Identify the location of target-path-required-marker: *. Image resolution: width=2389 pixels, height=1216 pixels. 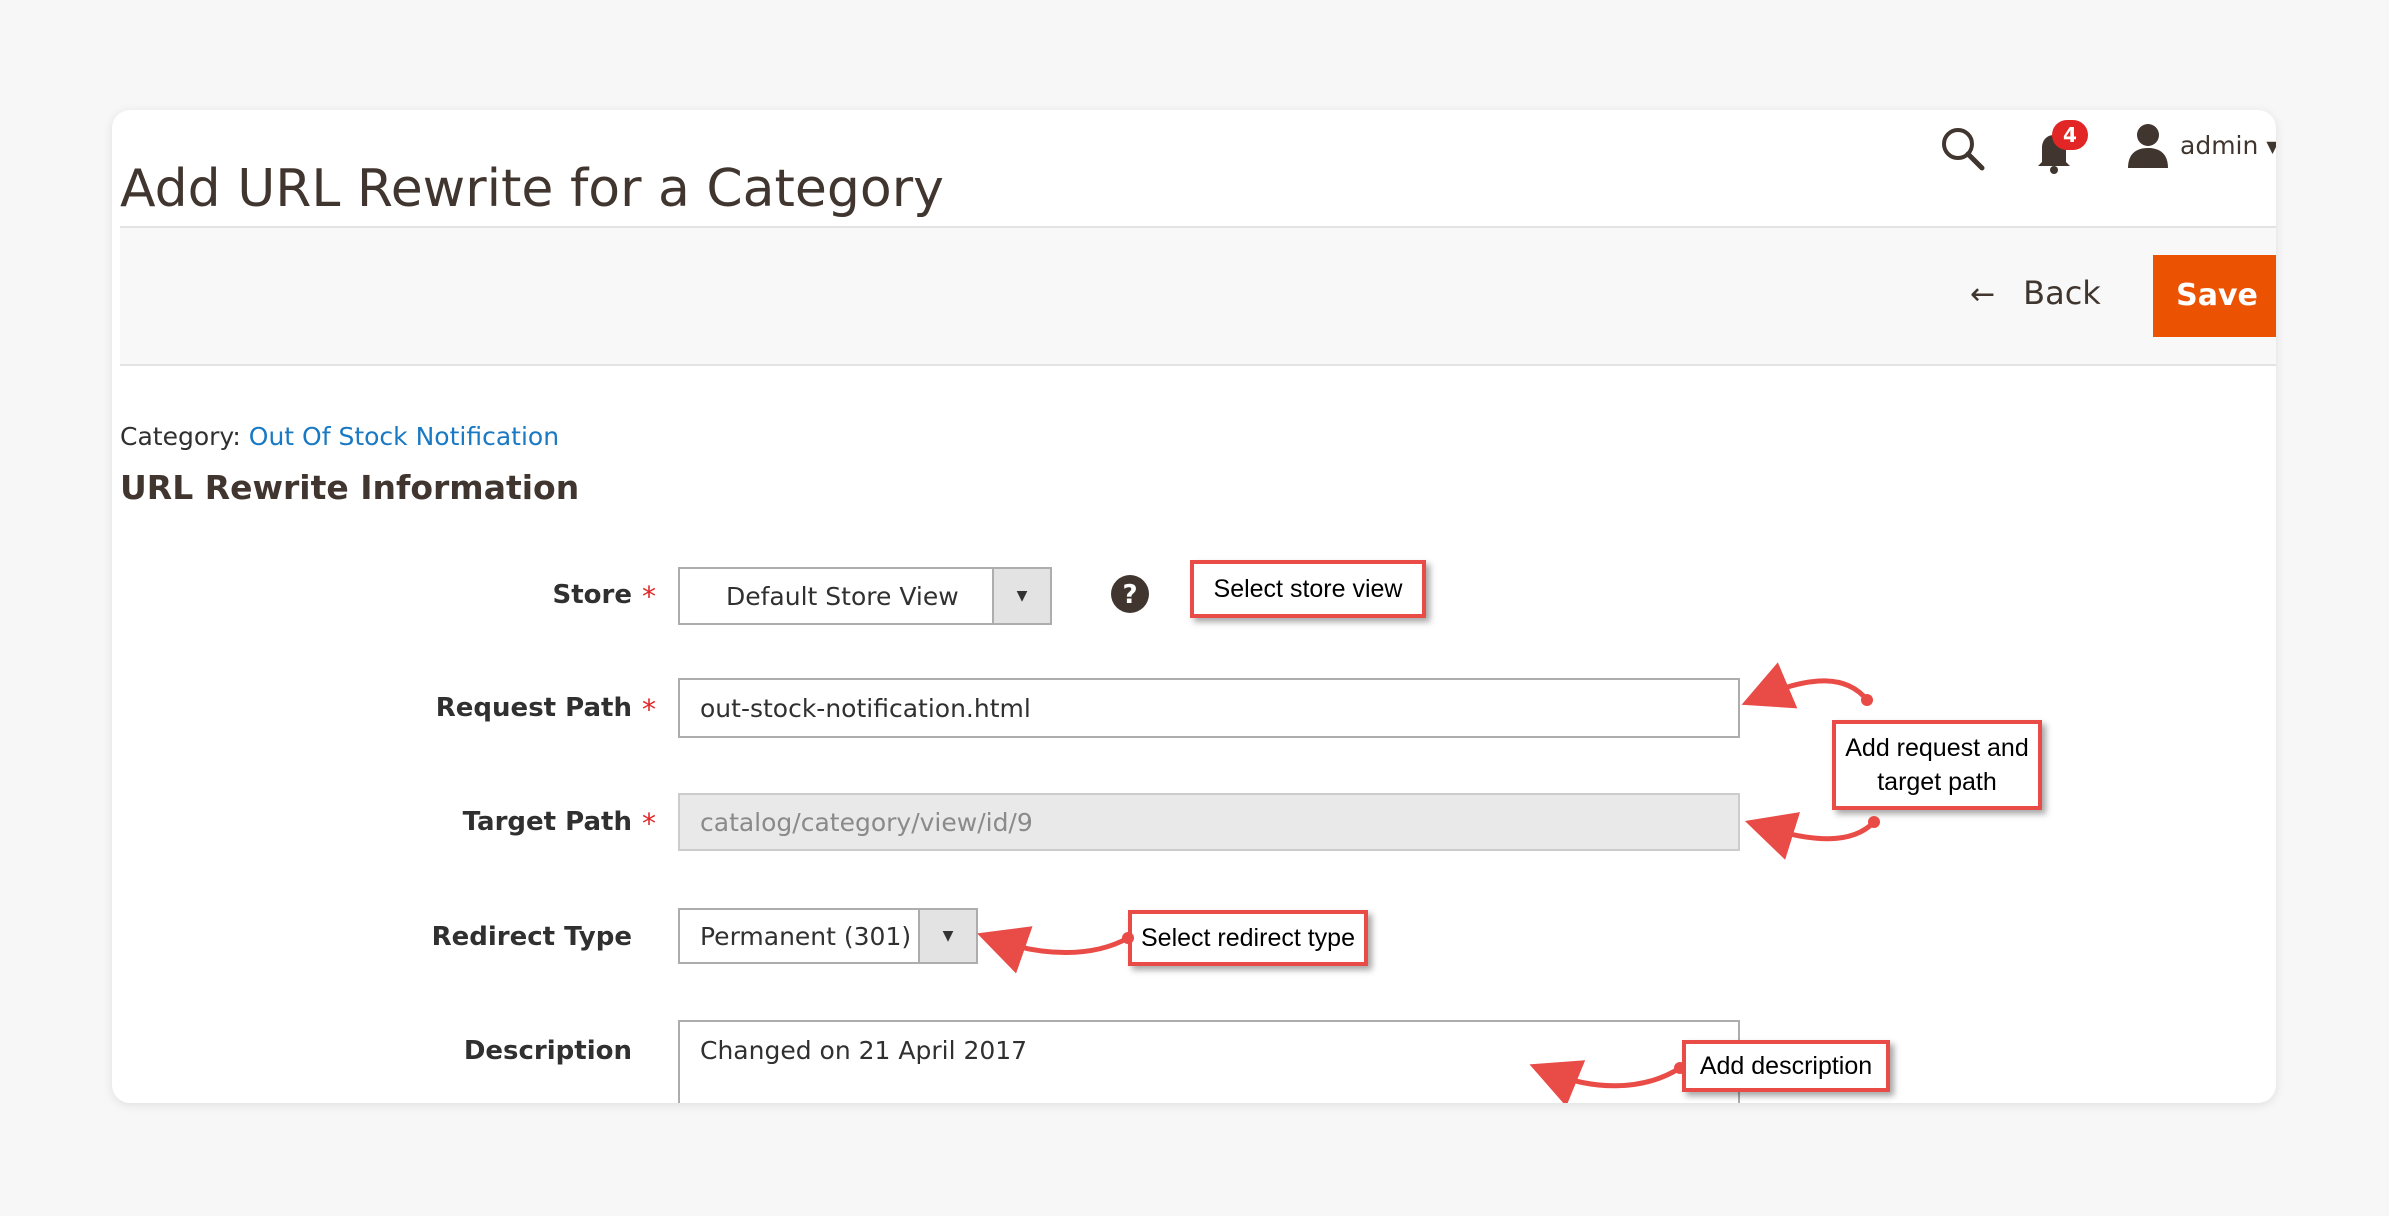
(649, 823).